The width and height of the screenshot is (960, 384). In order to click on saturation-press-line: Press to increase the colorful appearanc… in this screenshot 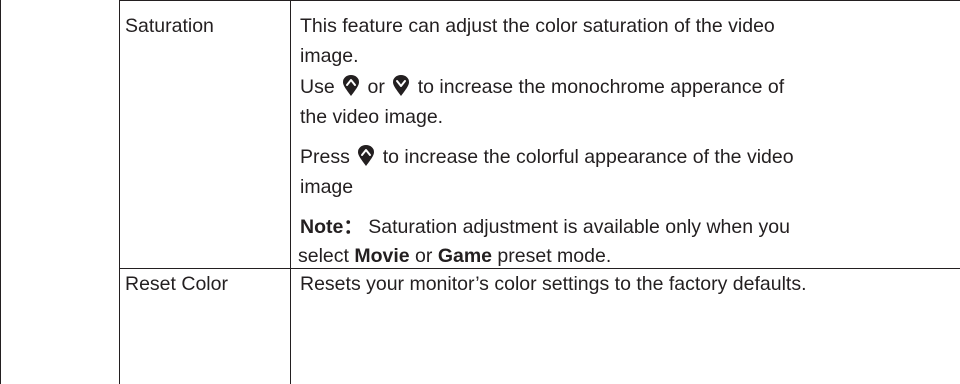, I will do `click(547, 157)`.